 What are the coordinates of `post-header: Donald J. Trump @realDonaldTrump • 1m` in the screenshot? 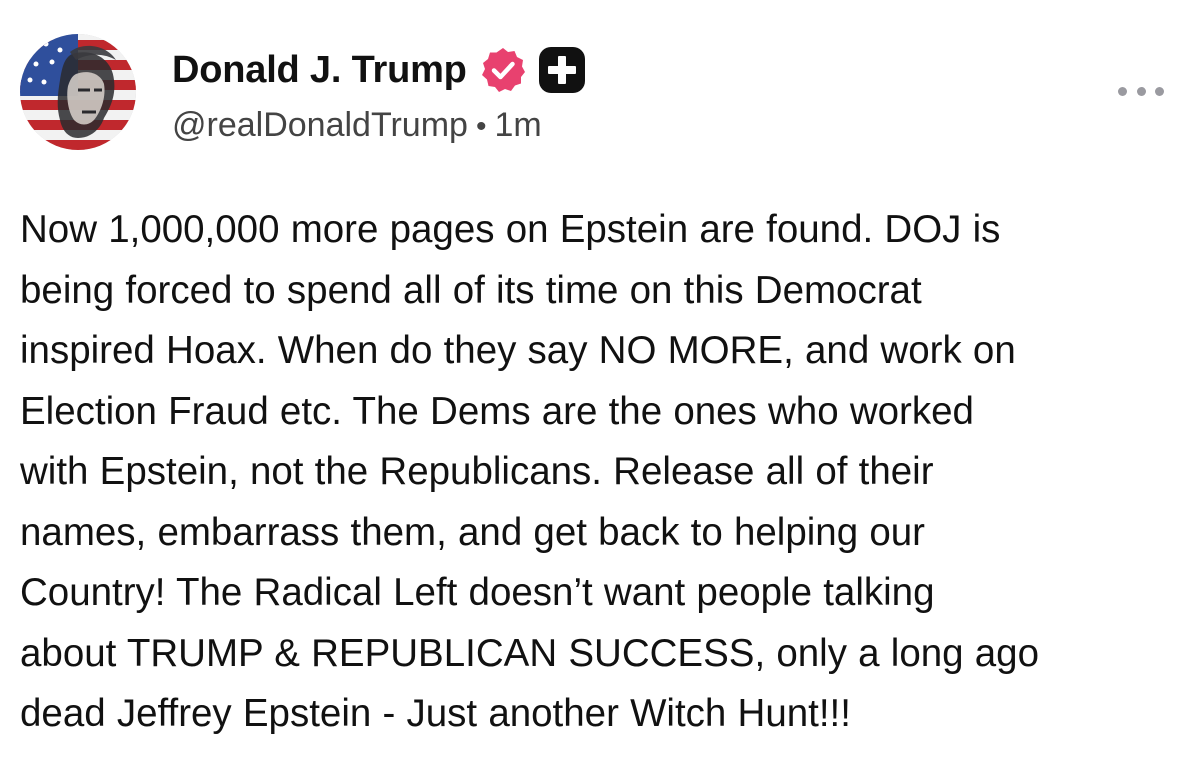 It's located at (379, 94).